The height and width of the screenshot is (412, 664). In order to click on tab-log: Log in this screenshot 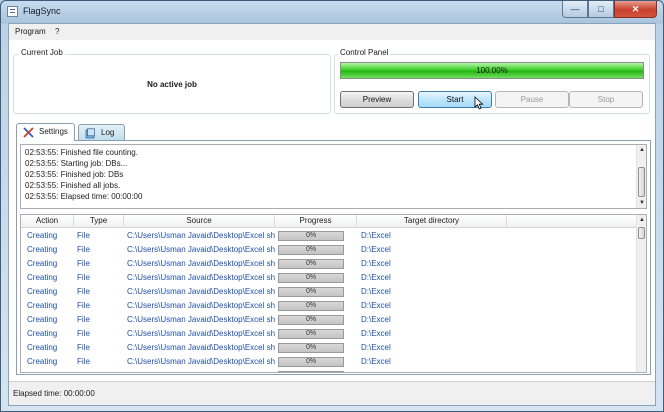, I will do `click(101, 132)`.